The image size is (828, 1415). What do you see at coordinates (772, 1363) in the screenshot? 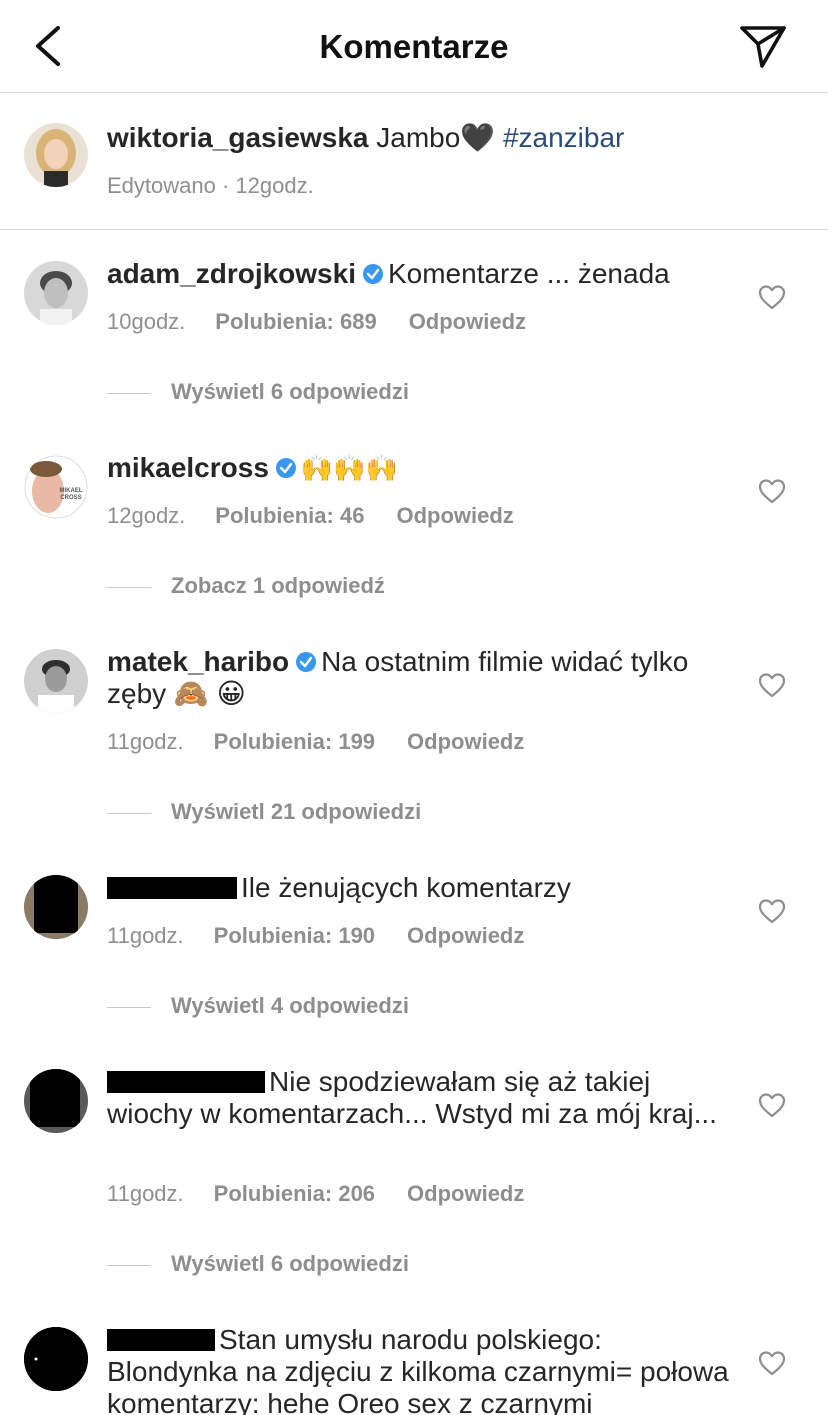
I see `heart-icon` at bounding box center [772, 1363].